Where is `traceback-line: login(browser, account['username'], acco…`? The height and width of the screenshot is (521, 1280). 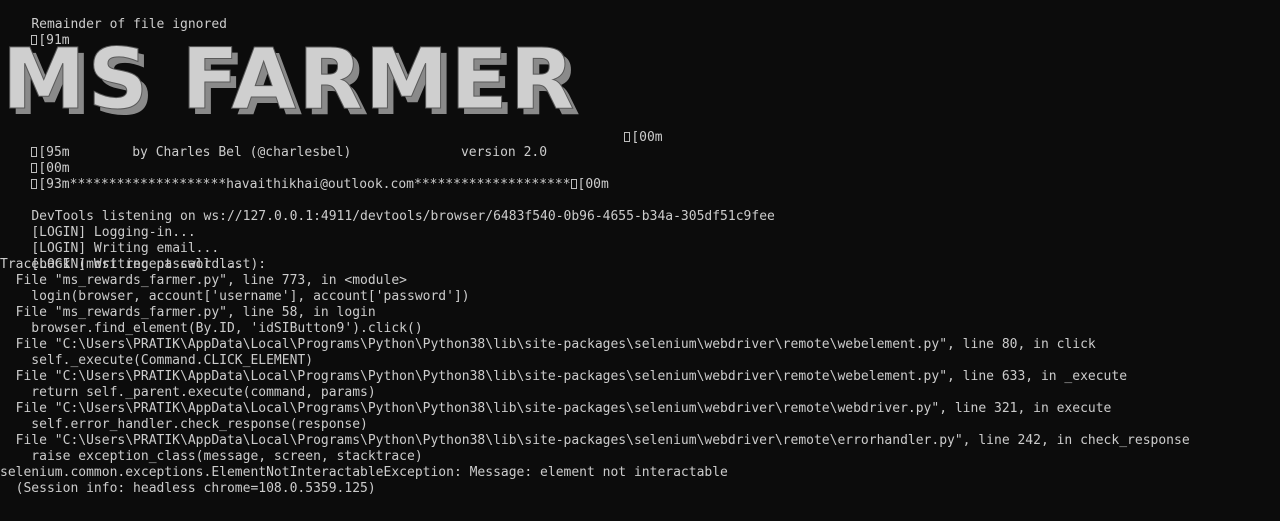
traceback-line: login(browser, account['username'], acco… is located at coordinates (235, 297).